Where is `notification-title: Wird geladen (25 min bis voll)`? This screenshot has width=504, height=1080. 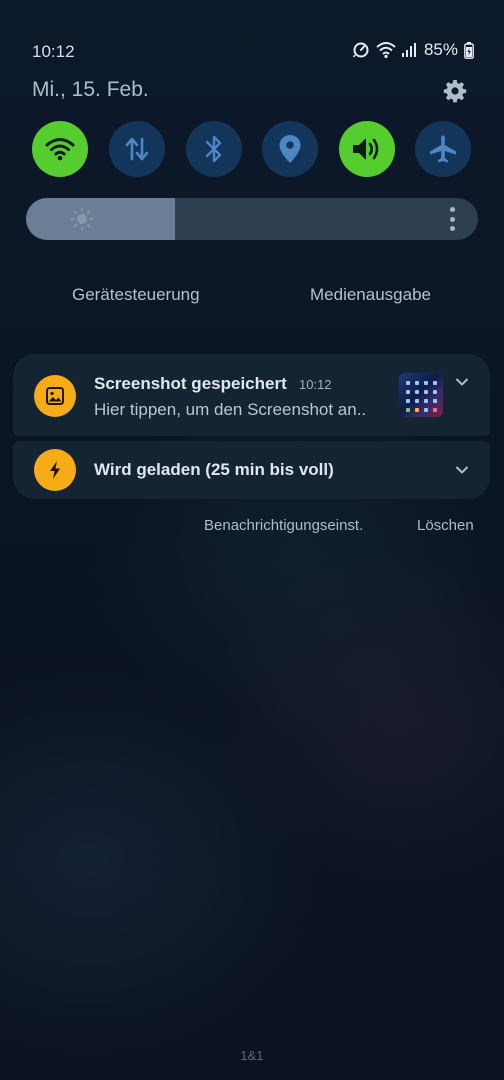 notification-title: Wird geladen (25 min bis voll) is located at coordinates (214, 469).